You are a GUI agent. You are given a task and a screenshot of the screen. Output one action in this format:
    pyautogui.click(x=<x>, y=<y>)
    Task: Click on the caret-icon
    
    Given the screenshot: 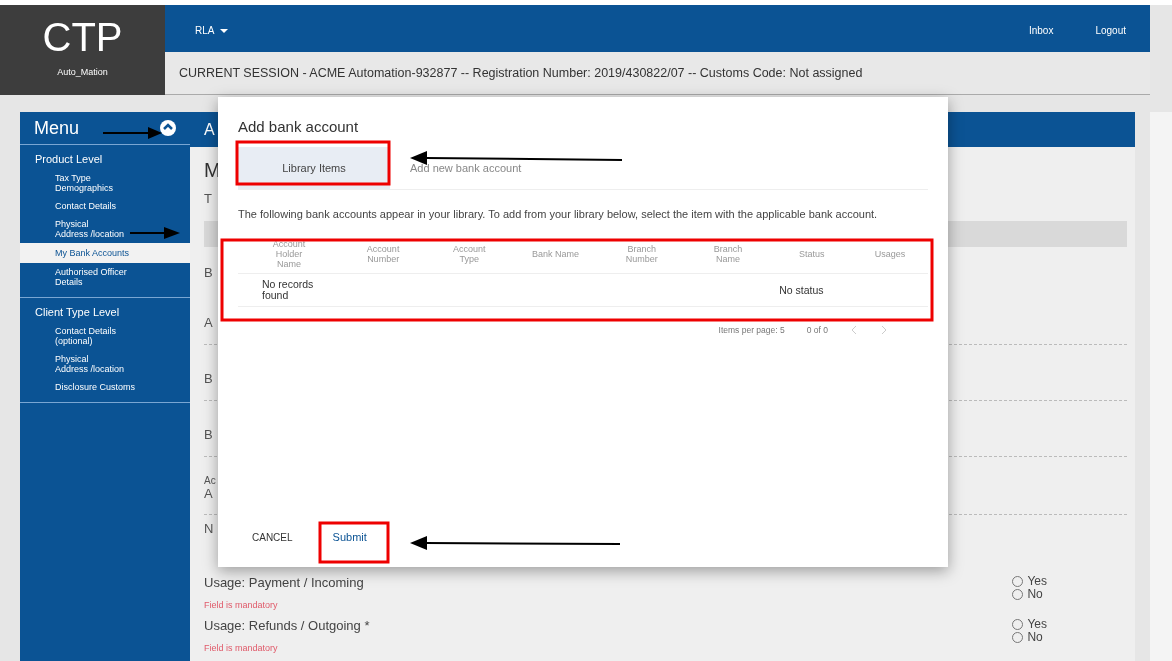 What is the action you would take?
    pyautogui.click(x=224, y=30)
    